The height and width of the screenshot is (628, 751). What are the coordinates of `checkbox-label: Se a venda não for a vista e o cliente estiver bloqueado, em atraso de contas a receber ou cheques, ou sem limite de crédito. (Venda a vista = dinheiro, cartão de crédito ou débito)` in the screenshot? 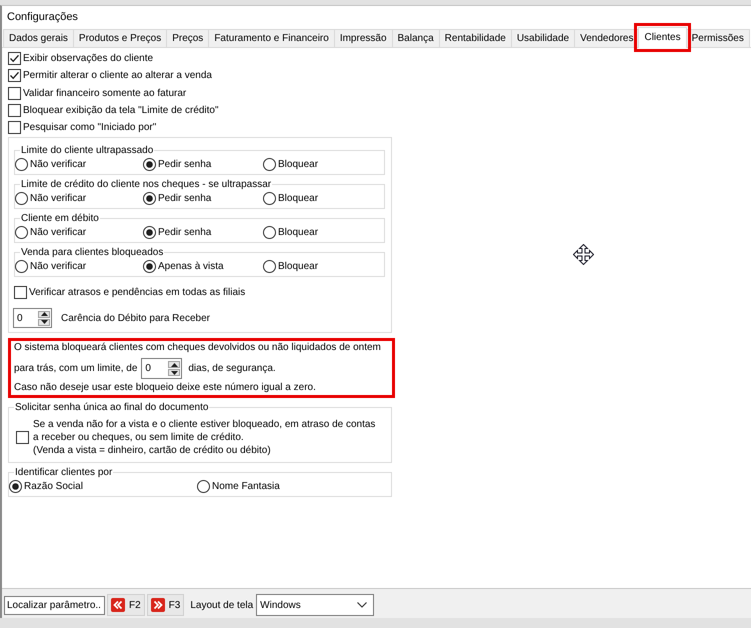 It's located at (204, 438).